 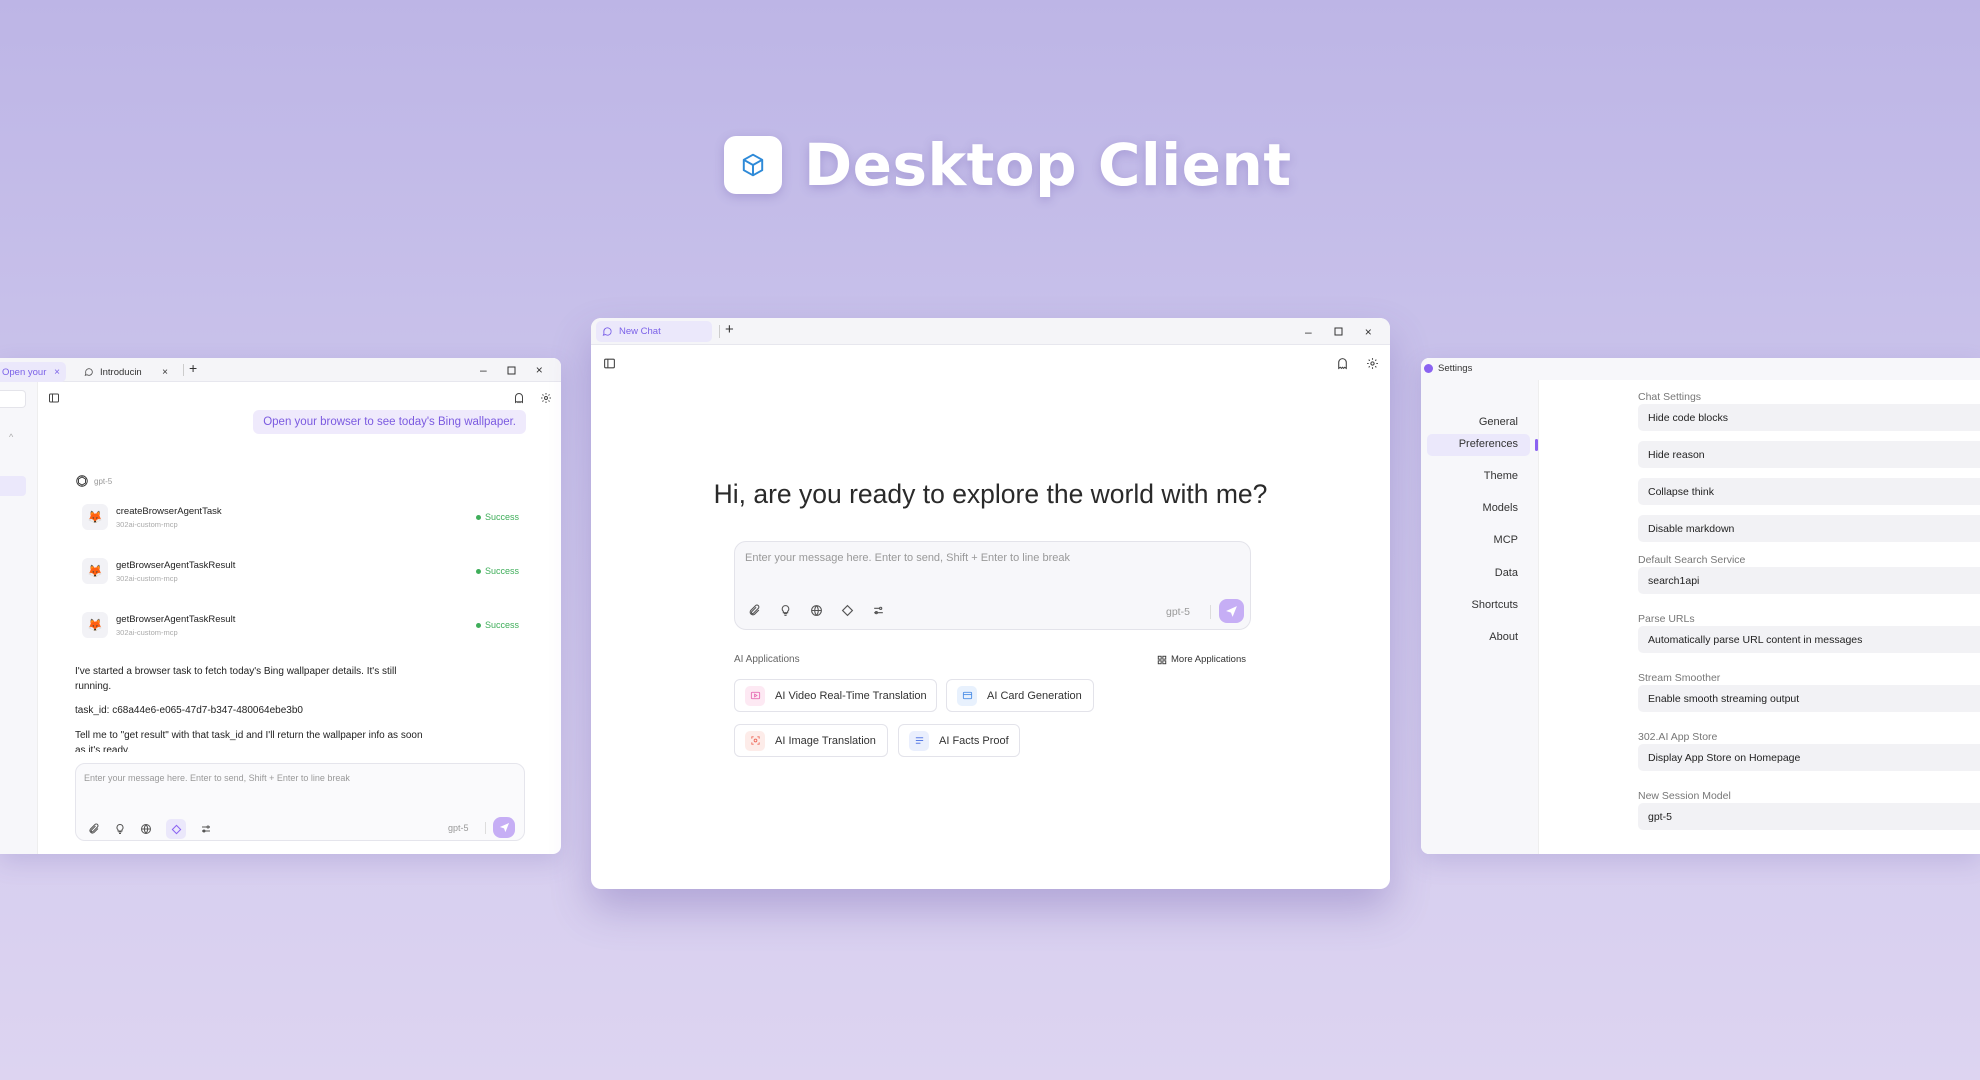 I want to click on session-model-select: gpt-5, so click(x=1809, y=816).